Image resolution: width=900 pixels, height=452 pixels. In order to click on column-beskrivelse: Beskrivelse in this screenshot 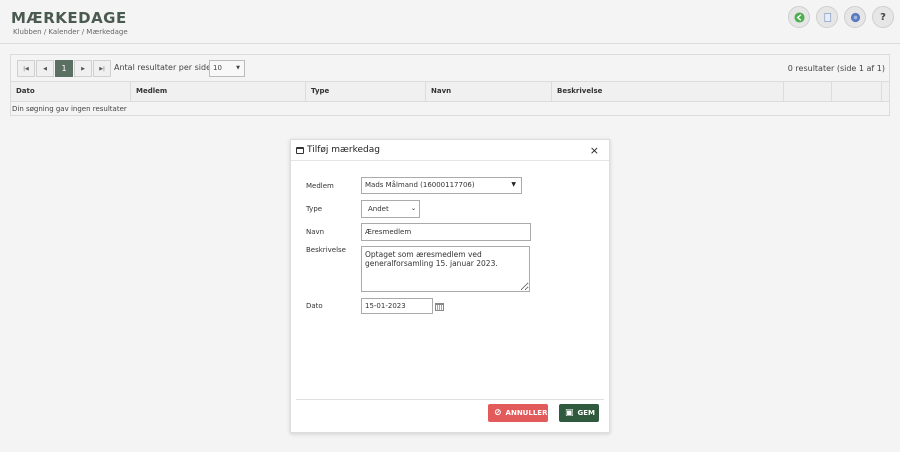, I will do `click(668, 91)`.